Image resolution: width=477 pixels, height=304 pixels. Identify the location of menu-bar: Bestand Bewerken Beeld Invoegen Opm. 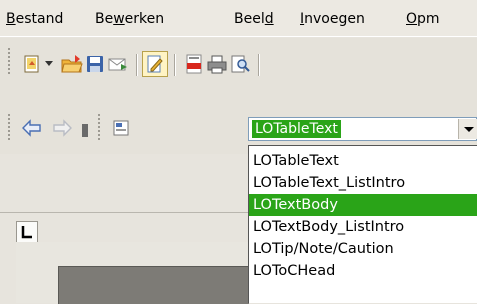
(238, 18).